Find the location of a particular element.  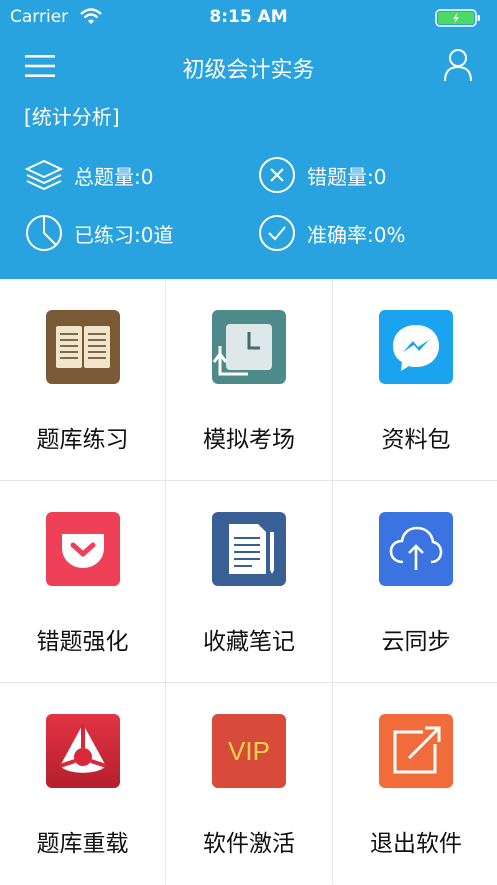

status-bar: Carrier 8:15 AM is located at coordinates (248, 17).